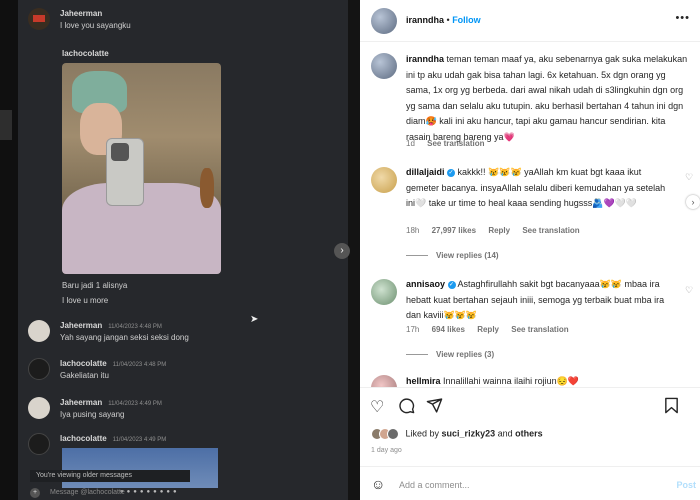 This screenshot has width=700, height=500. I want to click on author-avatar, so click(384, 21).